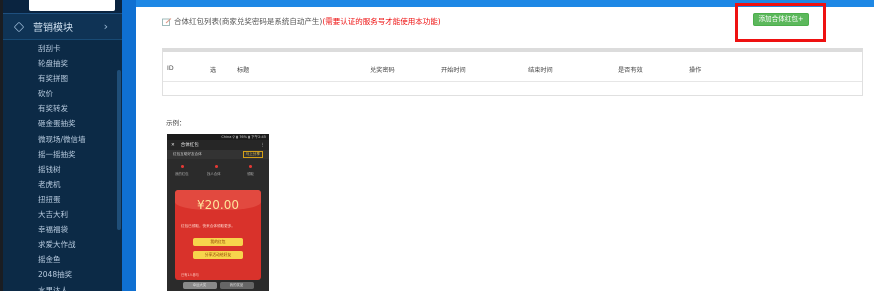 The height and width of the screenshot is (291, 874). What do you see at coordinates (62, 154) in the screenshot?
I see `sidebar-item: 摇一摇抽奖` at bounding box center [62, 154].